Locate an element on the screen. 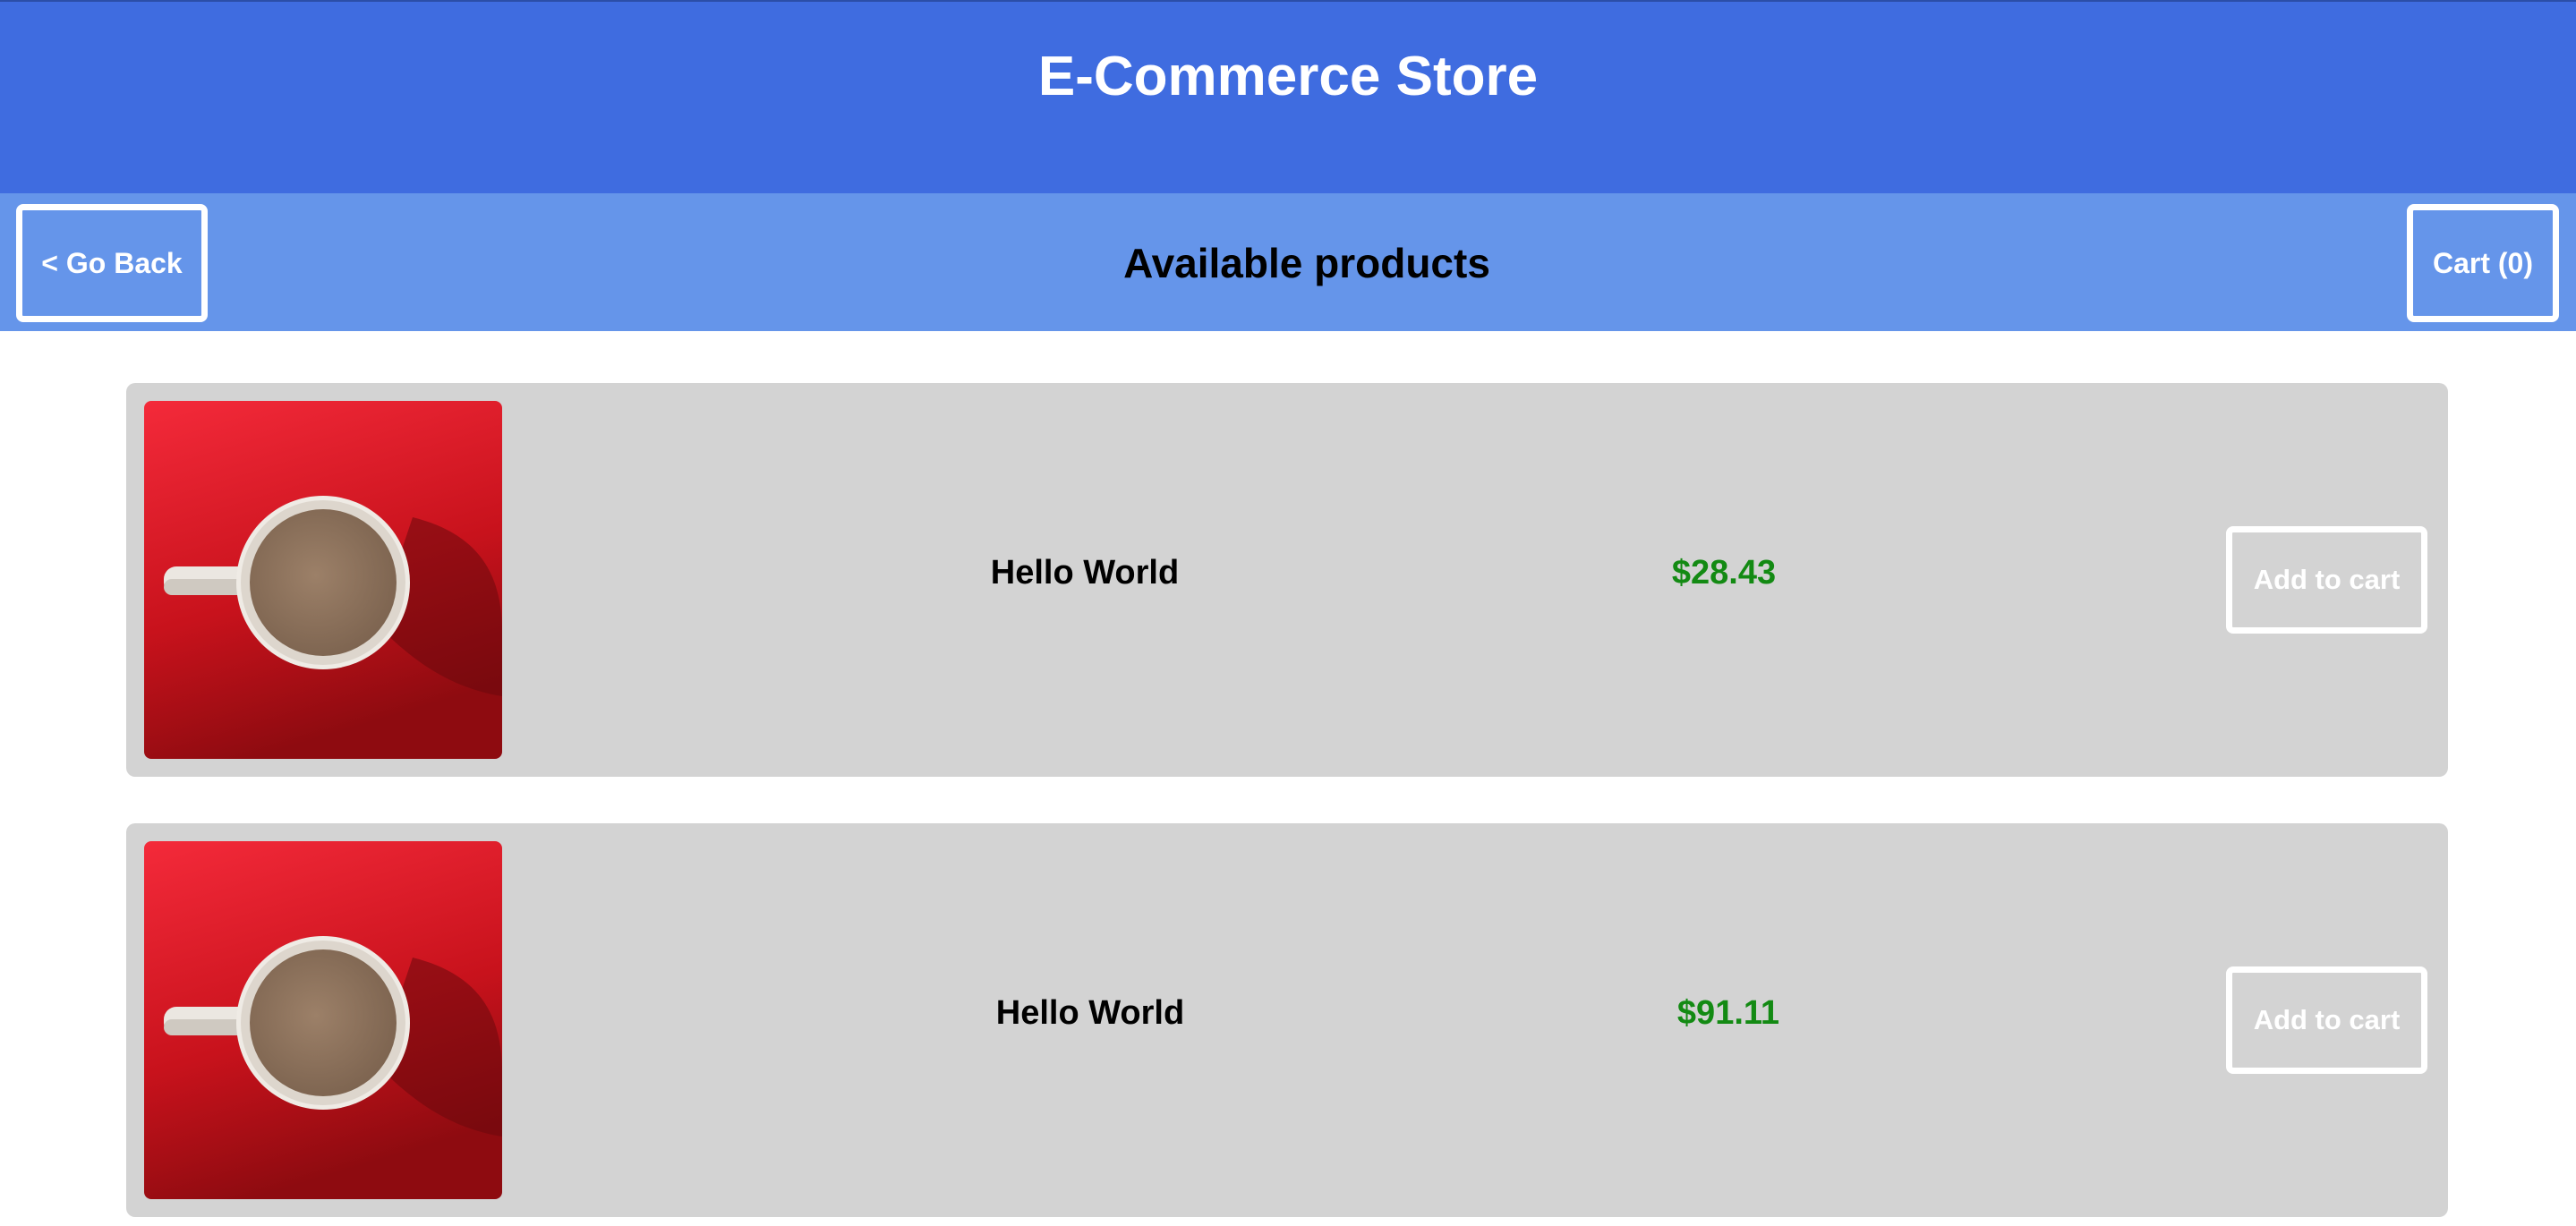  page-title: Available products is located at coordinates (1306, 263).